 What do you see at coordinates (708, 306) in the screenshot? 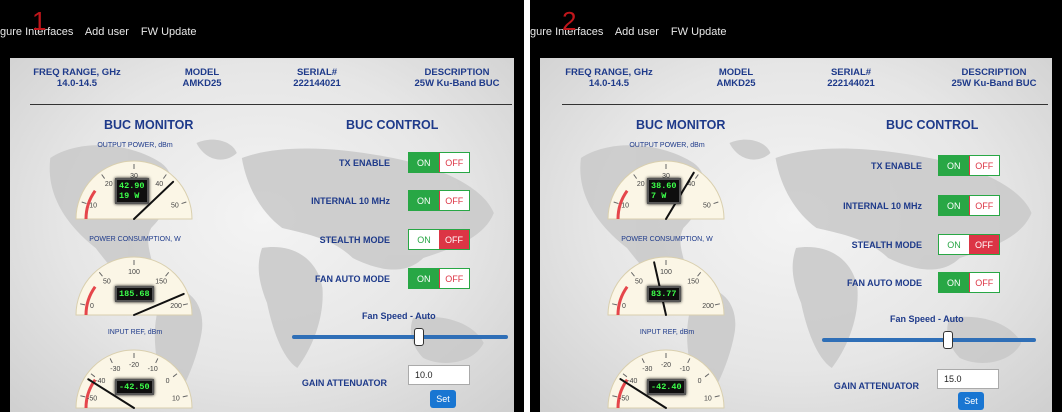
I see `gauge-tick-label: 200` at bounding box center [708, 306].